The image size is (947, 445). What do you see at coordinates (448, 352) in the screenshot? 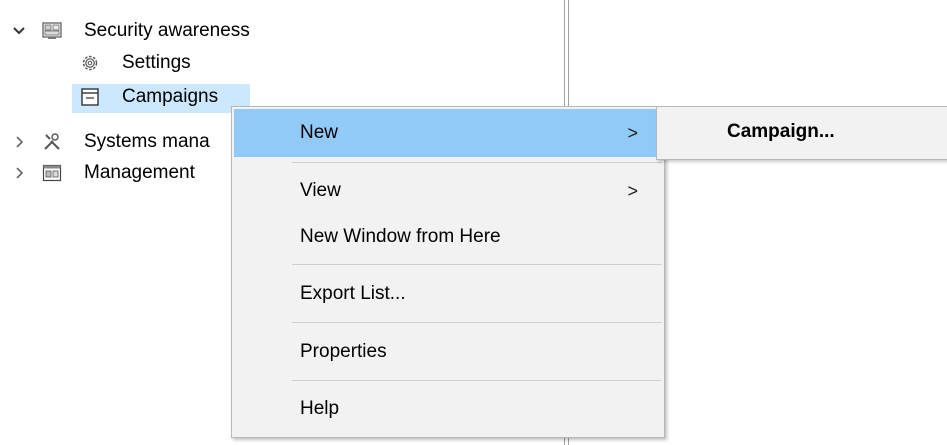
I see `menu-item-properties: Properties` at bounding box center [448, 352].